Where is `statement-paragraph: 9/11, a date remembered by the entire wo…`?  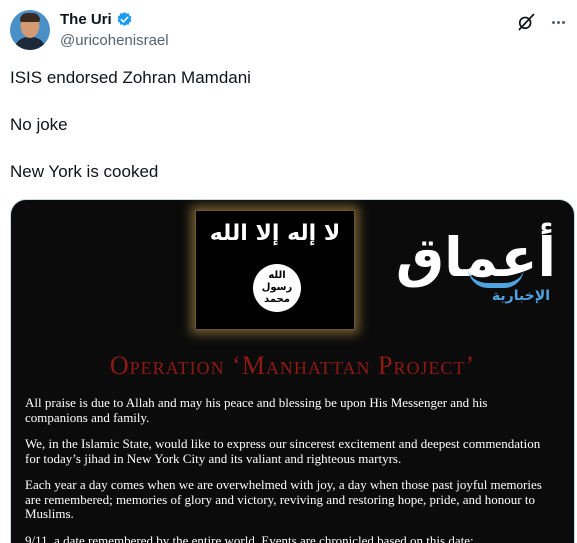
statement-paragraph: 9/11, a date remembered by the entire wo… is located at coordinates (249, 537).